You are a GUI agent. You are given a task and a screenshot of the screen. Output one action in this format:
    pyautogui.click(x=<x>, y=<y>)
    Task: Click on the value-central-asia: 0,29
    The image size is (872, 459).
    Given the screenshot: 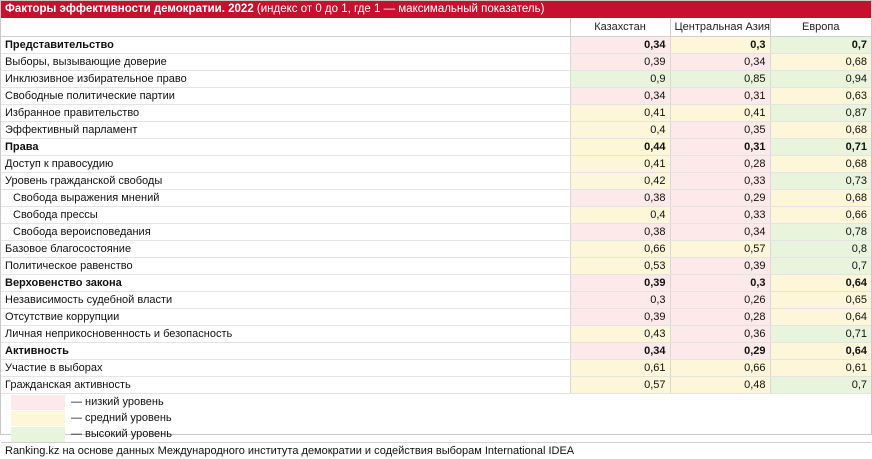 What is the action you would take?
    pyautogui.click(x=719, y=198)
    